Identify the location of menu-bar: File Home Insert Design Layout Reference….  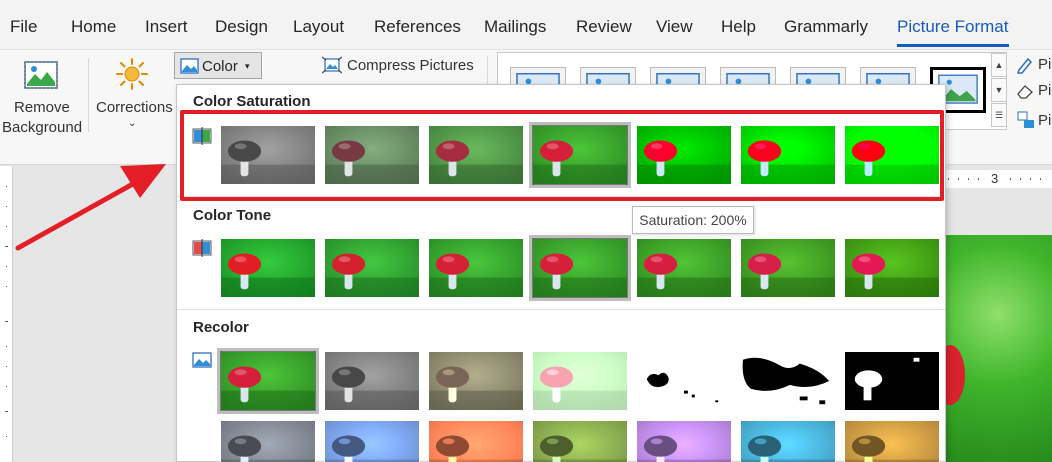
(526, 25).